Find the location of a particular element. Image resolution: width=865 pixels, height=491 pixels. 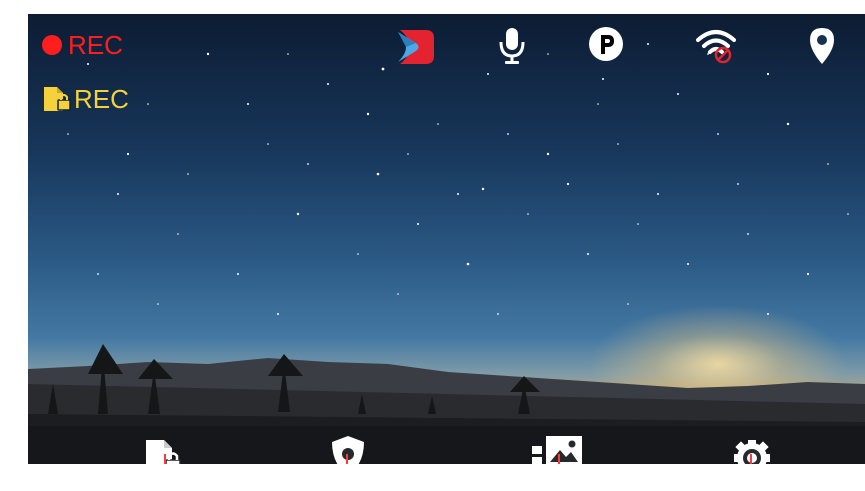

record-dot-icon is located at coordinates (52, 45).